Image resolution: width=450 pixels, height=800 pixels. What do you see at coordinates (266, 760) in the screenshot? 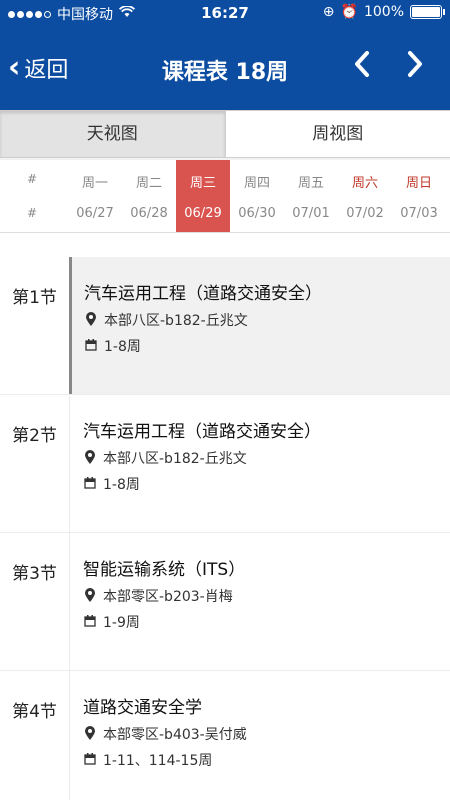
I see `weeks-line: 1-11、114-15周` at bounding box center [266, 760].